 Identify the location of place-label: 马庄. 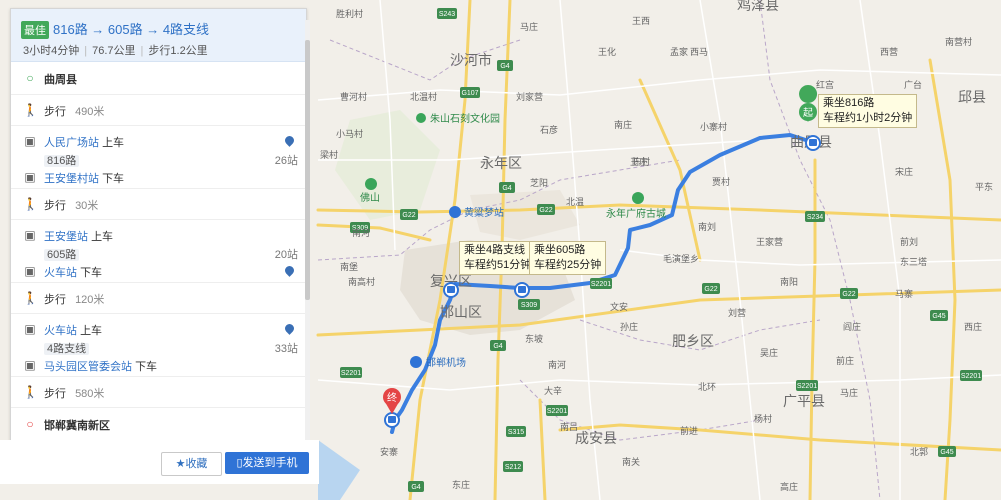
(529, 26).